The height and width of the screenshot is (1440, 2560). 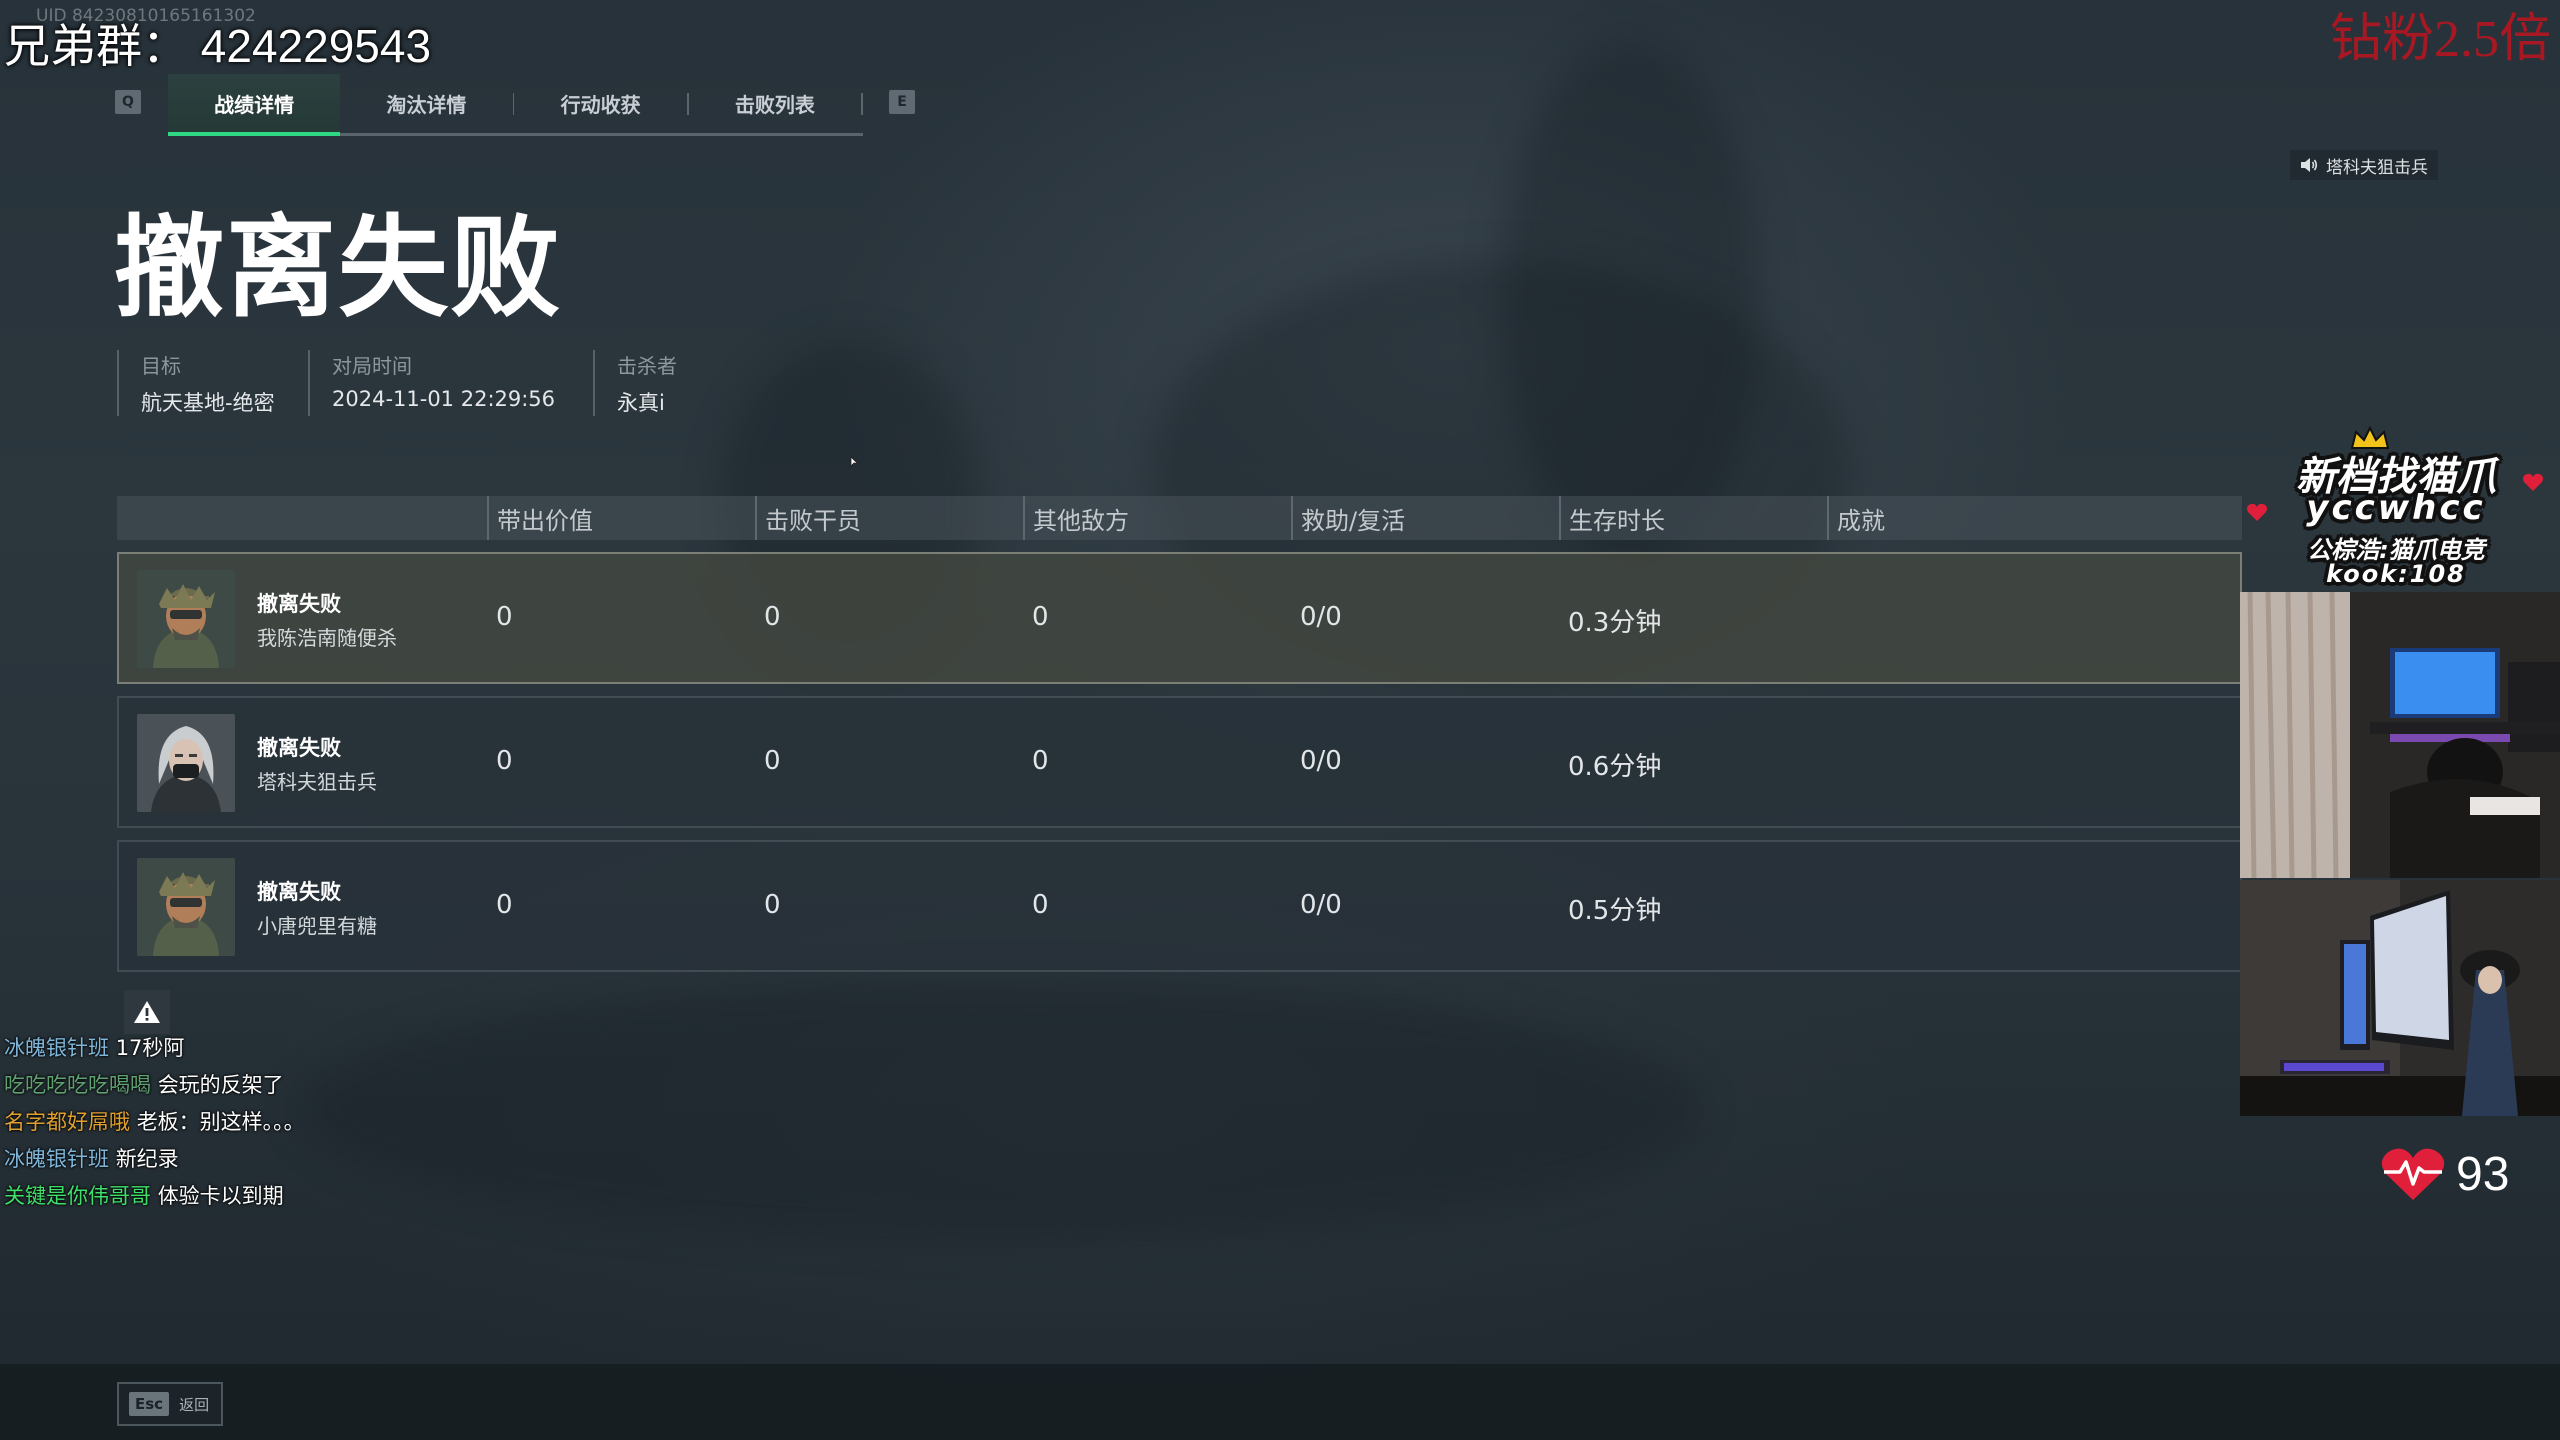 I want to click on table-row: 撤离失败 塔科夫狙击兵 0 0 0 0/0 0.6分钟, so click(x=1179, y=762).